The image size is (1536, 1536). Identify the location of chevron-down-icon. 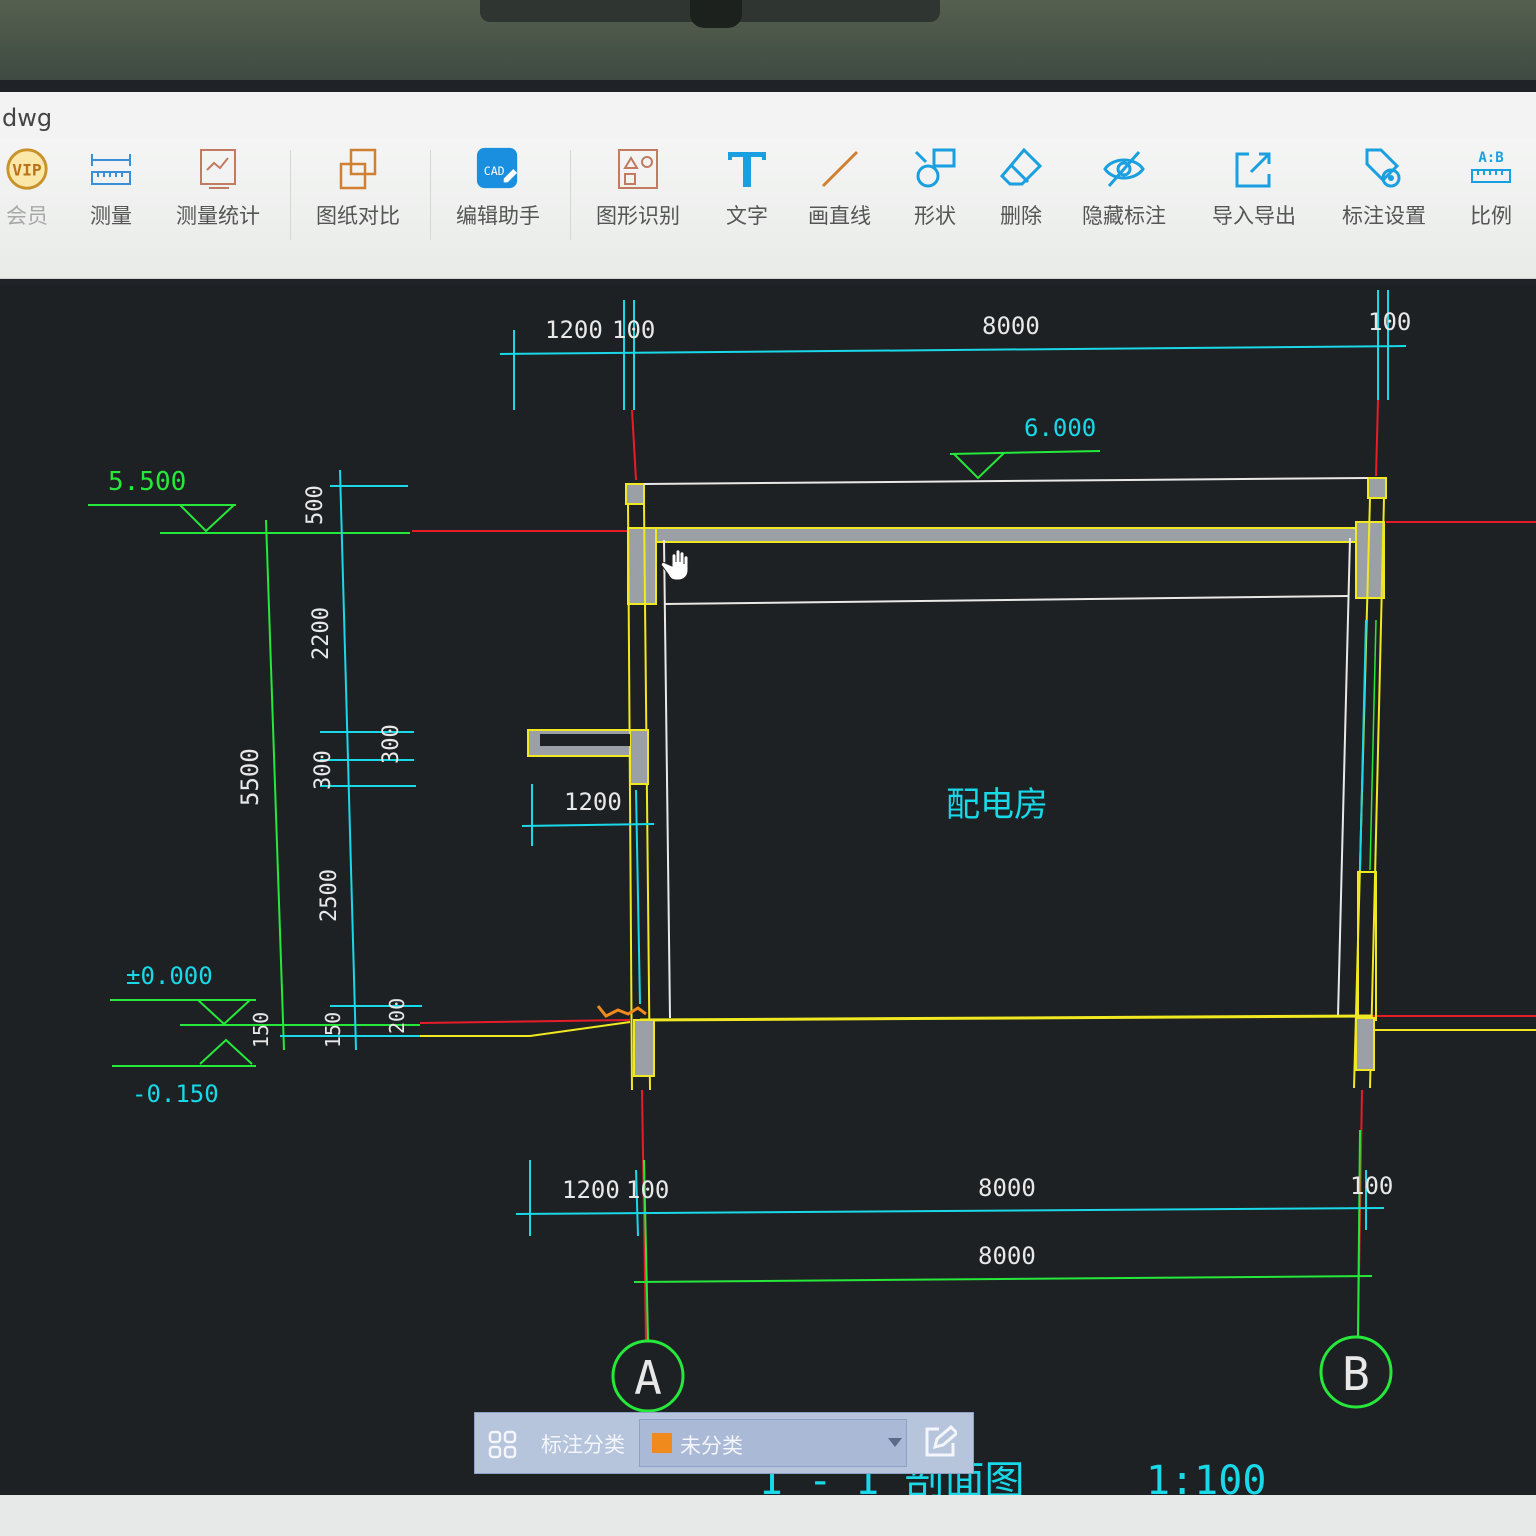
(895, 1442).